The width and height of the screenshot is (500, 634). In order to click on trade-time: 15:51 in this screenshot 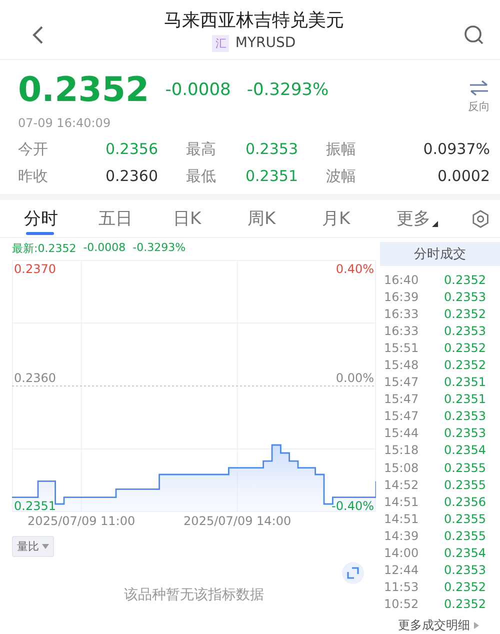, I will do `click(402, 347)`.